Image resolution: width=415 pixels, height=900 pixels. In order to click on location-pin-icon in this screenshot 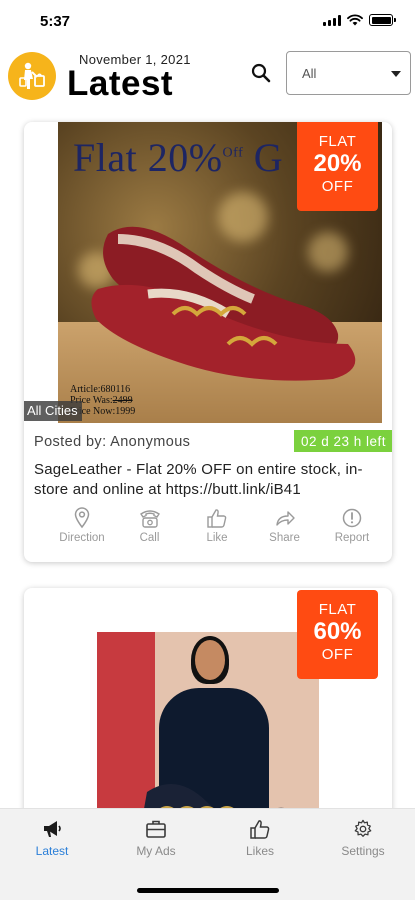, I will do `click(82, 518)`.